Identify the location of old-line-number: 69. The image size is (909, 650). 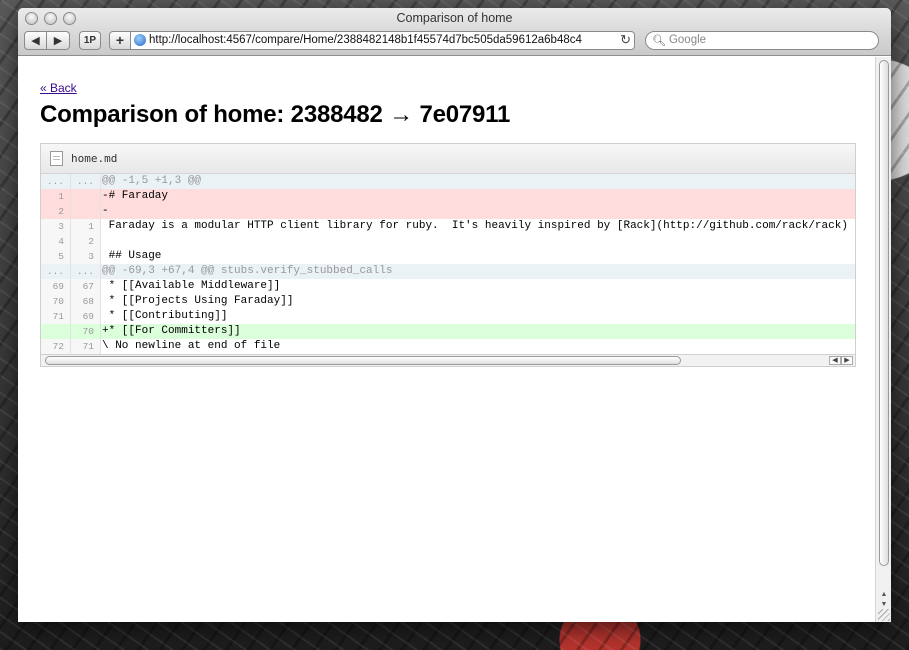
(56, 286).